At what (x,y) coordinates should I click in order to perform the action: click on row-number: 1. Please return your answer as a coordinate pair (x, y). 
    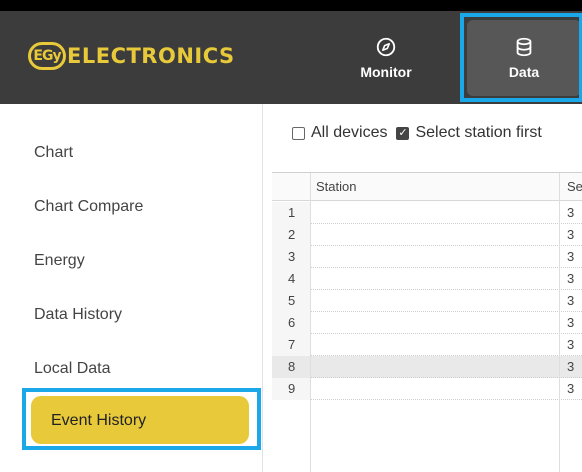
    Looking at the image, I should click on (291, 213).